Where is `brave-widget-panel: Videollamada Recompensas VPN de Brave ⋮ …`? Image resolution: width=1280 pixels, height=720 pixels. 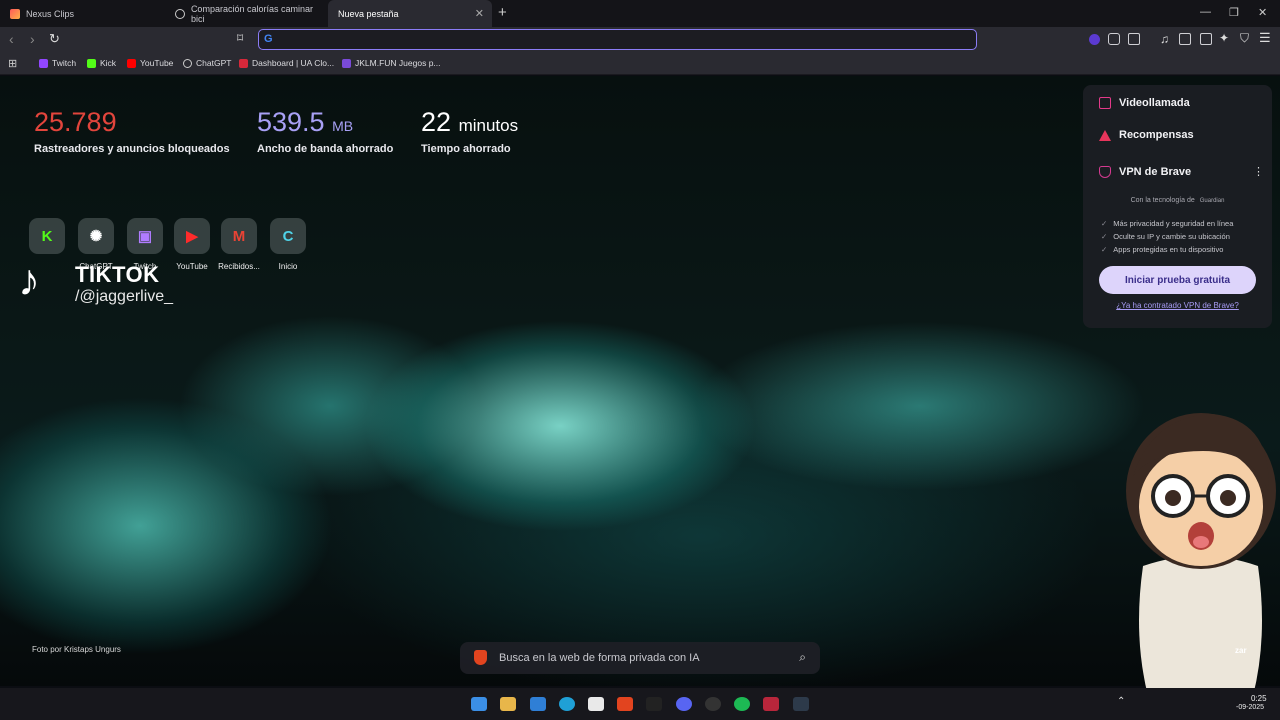
brave-widget-panel: Videollamada Recompensas VPN de Brave ⋮ … is located at coordinates (1177, 206).